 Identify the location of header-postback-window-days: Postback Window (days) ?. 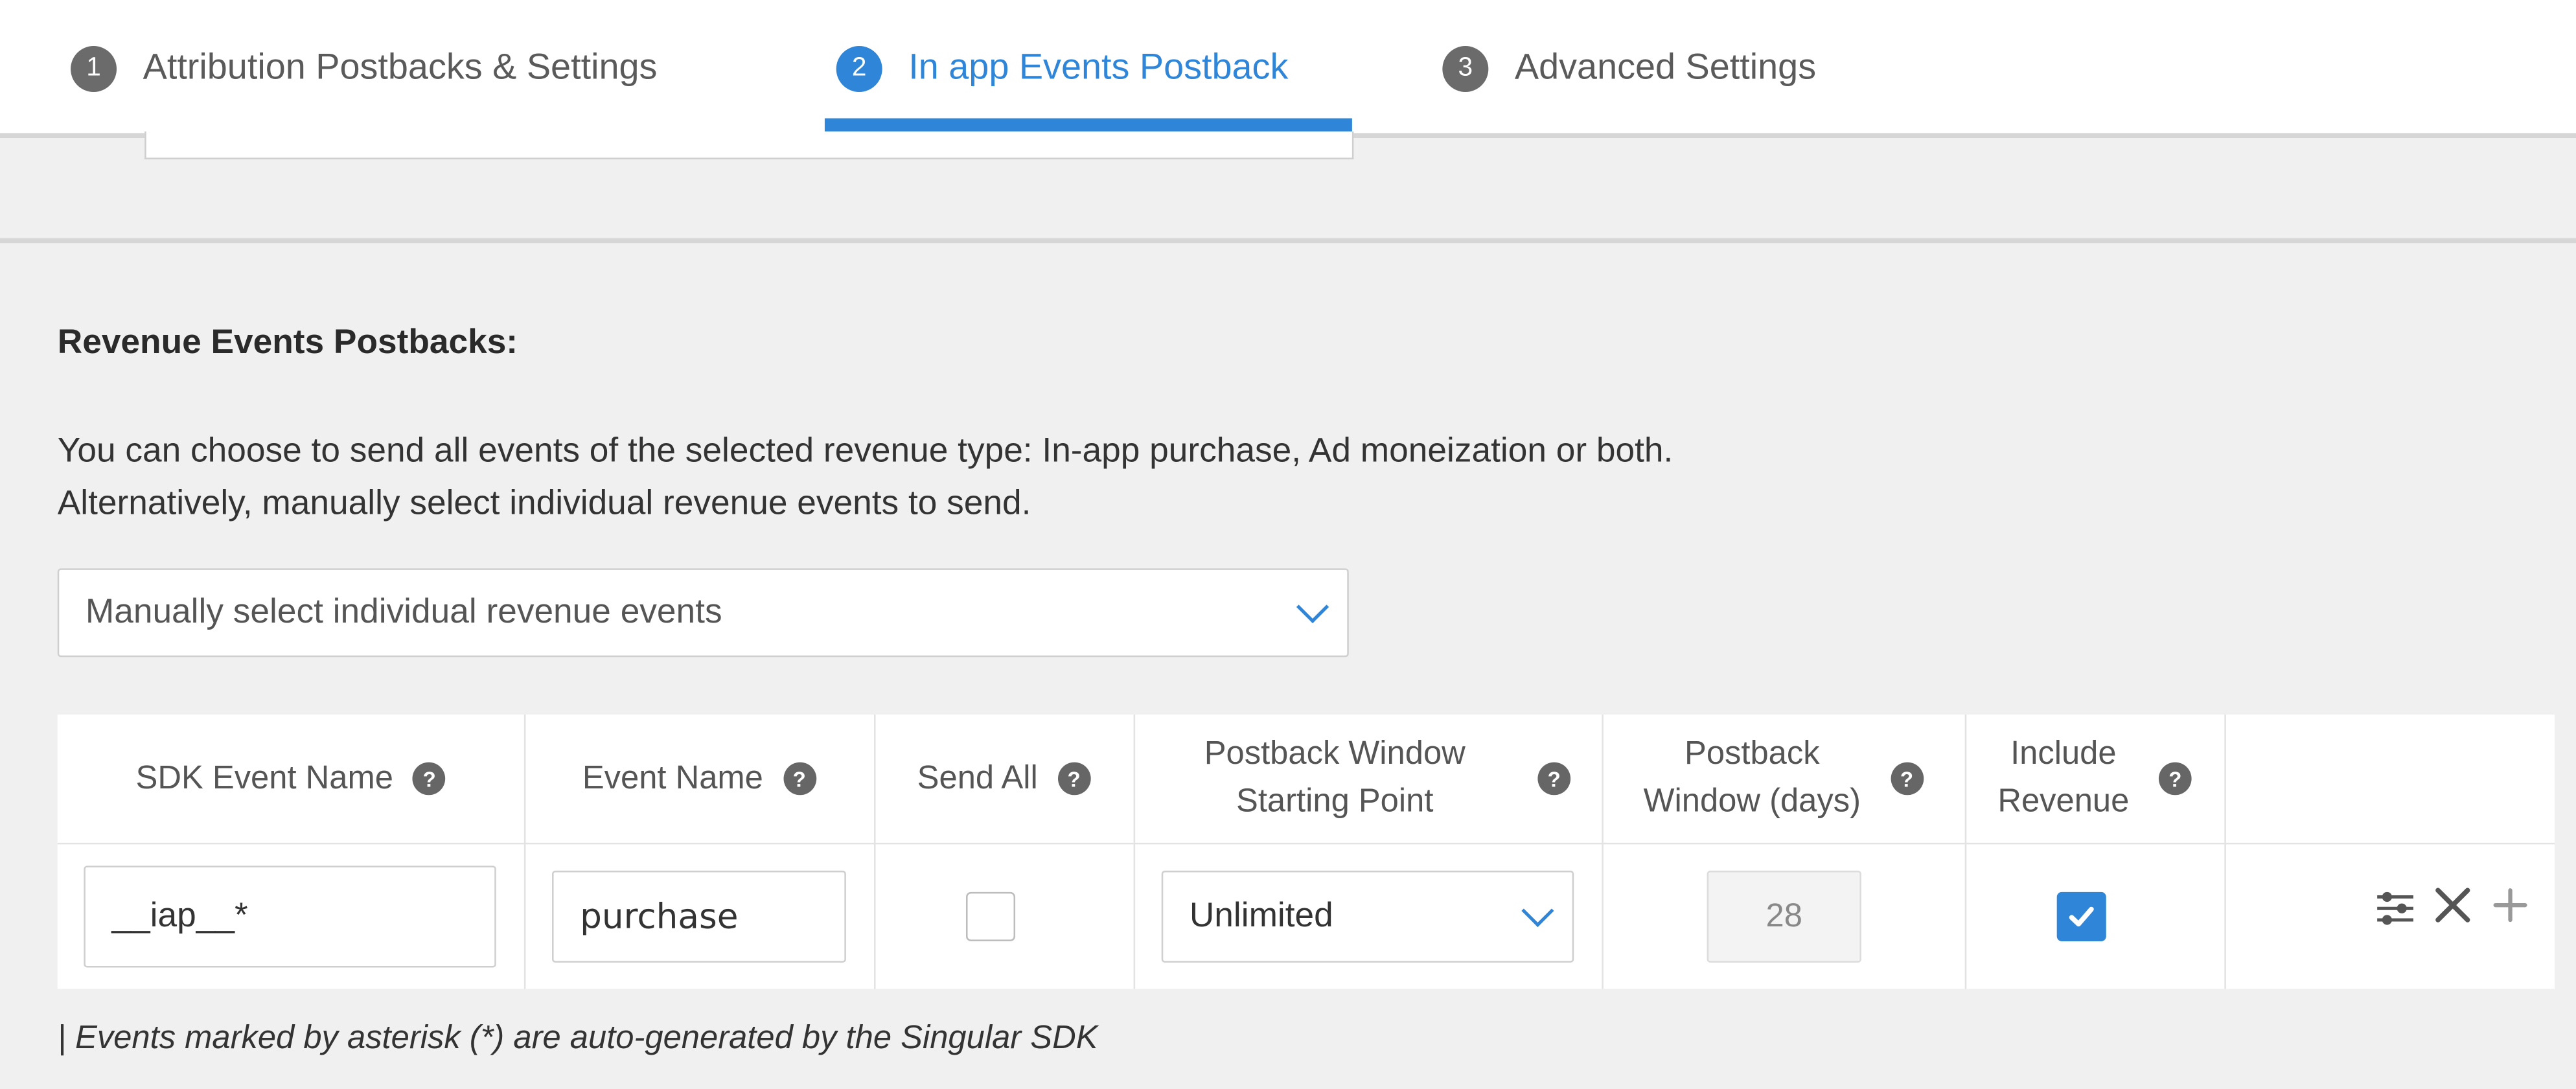
(1783, 779).